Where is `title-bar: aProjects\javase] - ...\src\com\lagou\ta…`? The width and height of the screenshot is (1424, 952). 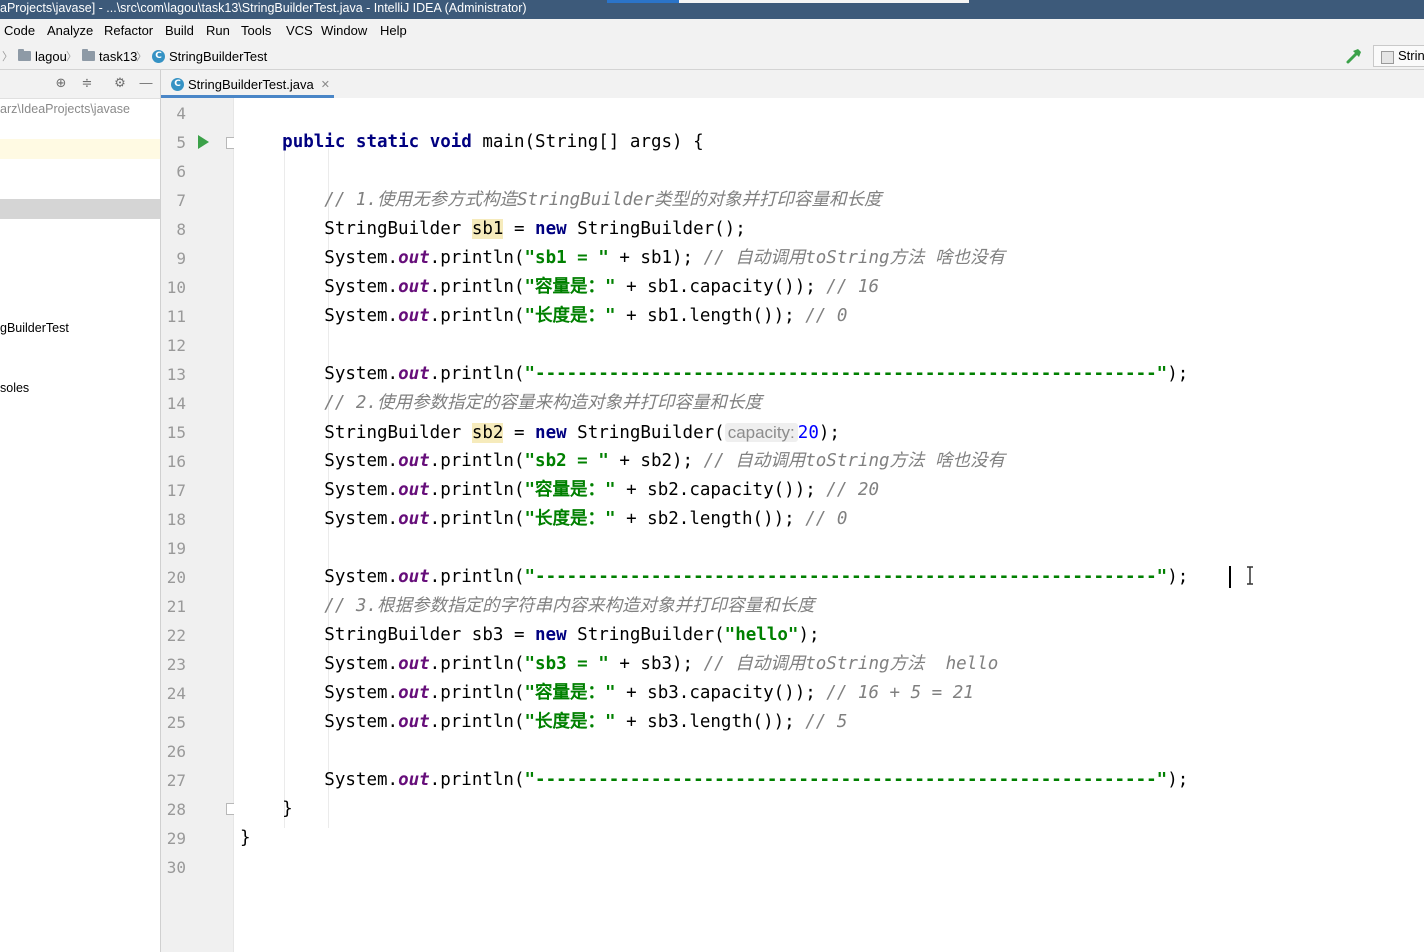
title-bar: aProjects\javase] - ...\src\com\lagou\ta… is located at coordinates (712, 9).